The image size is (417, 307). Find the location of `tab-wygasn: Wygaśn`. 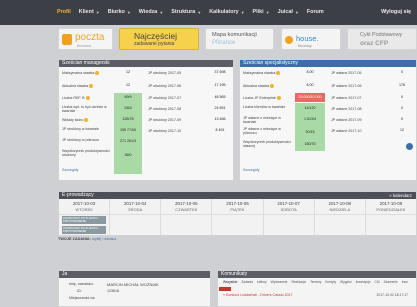

tab-wygasn: Wygaśn is located at coordinates (346, 282).